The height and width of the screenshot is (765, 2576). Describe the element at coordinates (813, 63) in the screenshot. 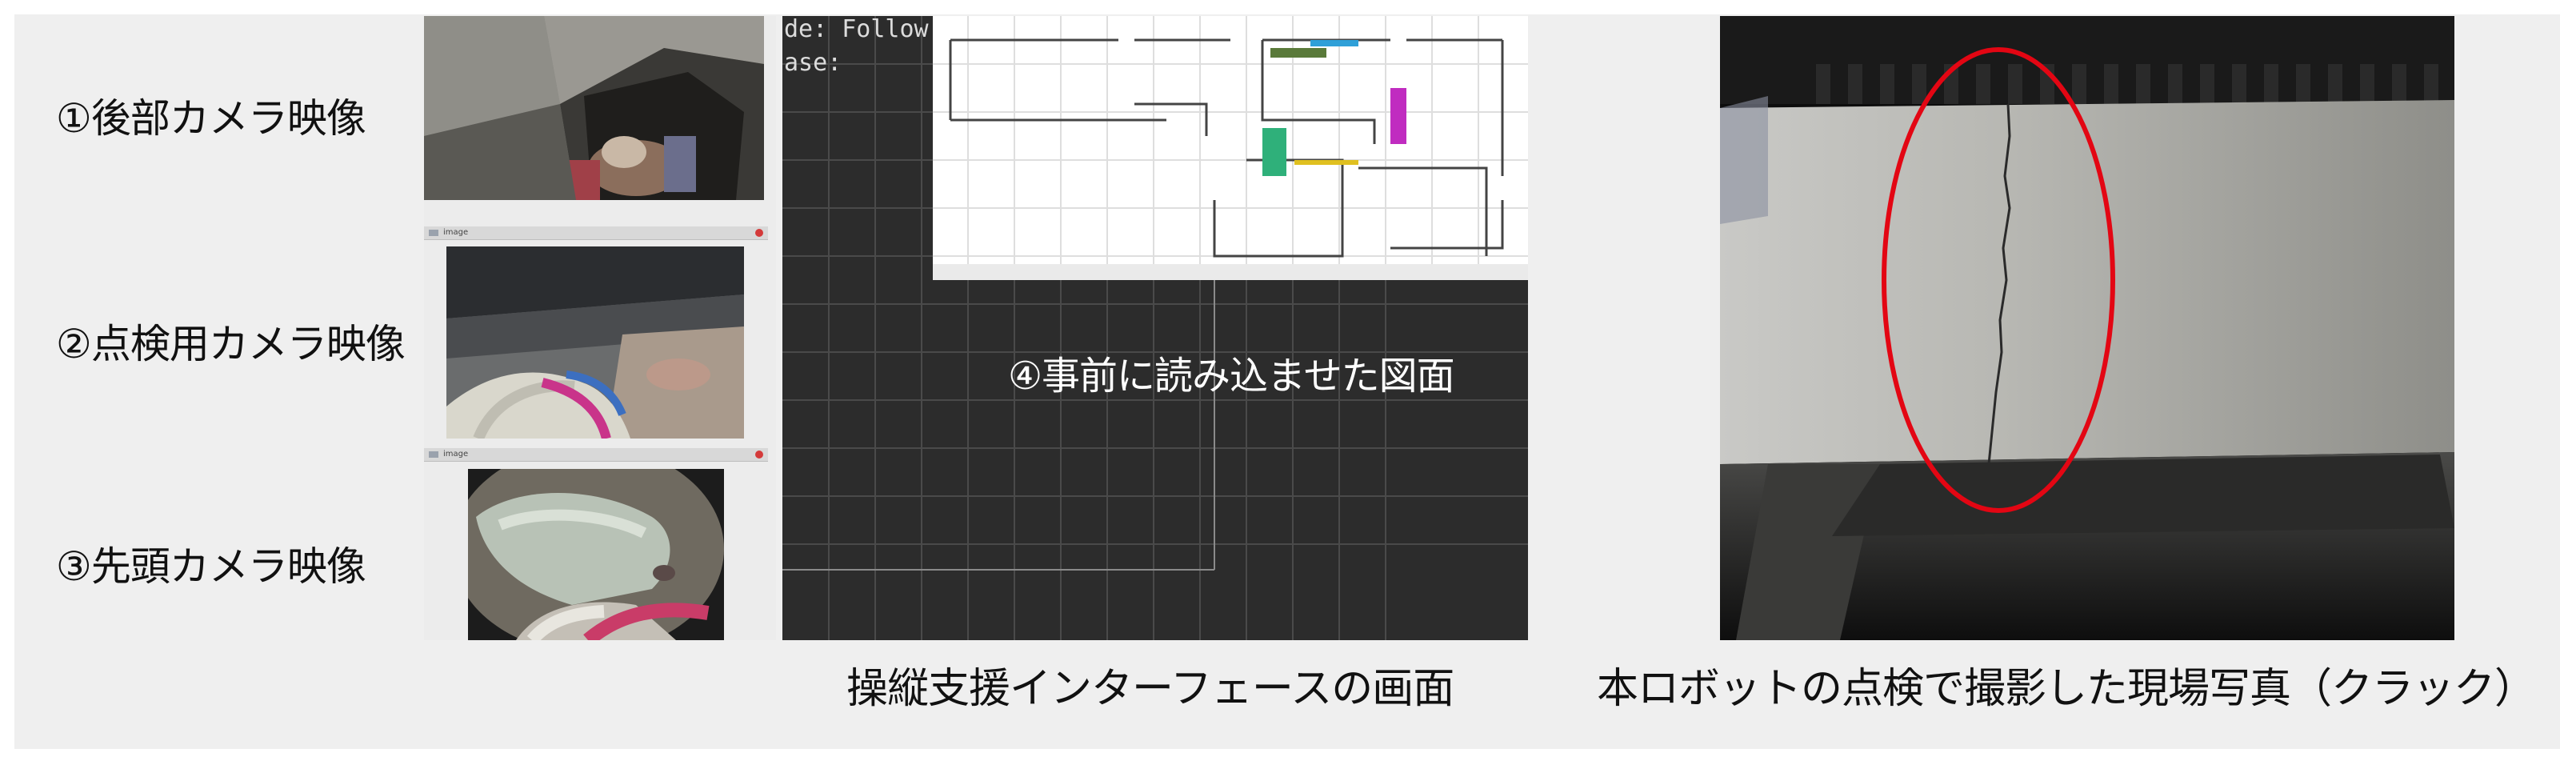

I see `map-phase-readout: ase:` at that location.